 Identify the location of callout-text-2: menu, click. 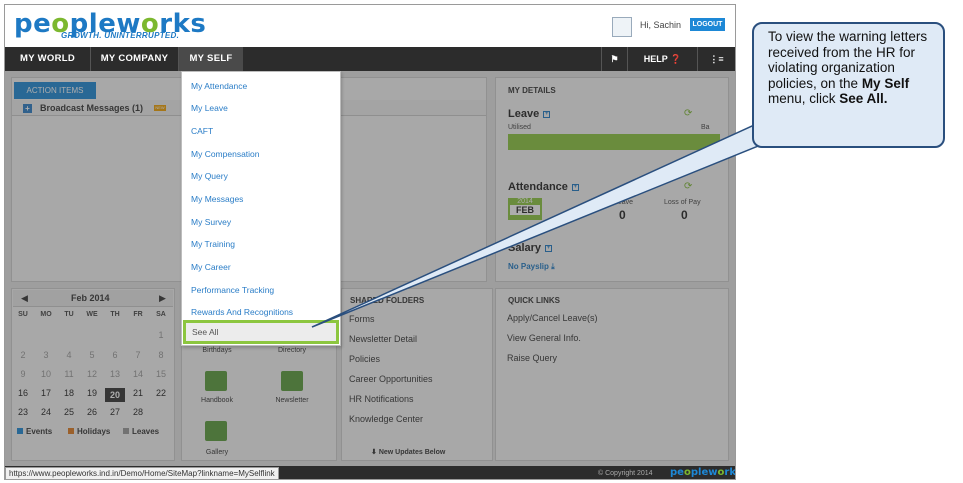
(804, 99).